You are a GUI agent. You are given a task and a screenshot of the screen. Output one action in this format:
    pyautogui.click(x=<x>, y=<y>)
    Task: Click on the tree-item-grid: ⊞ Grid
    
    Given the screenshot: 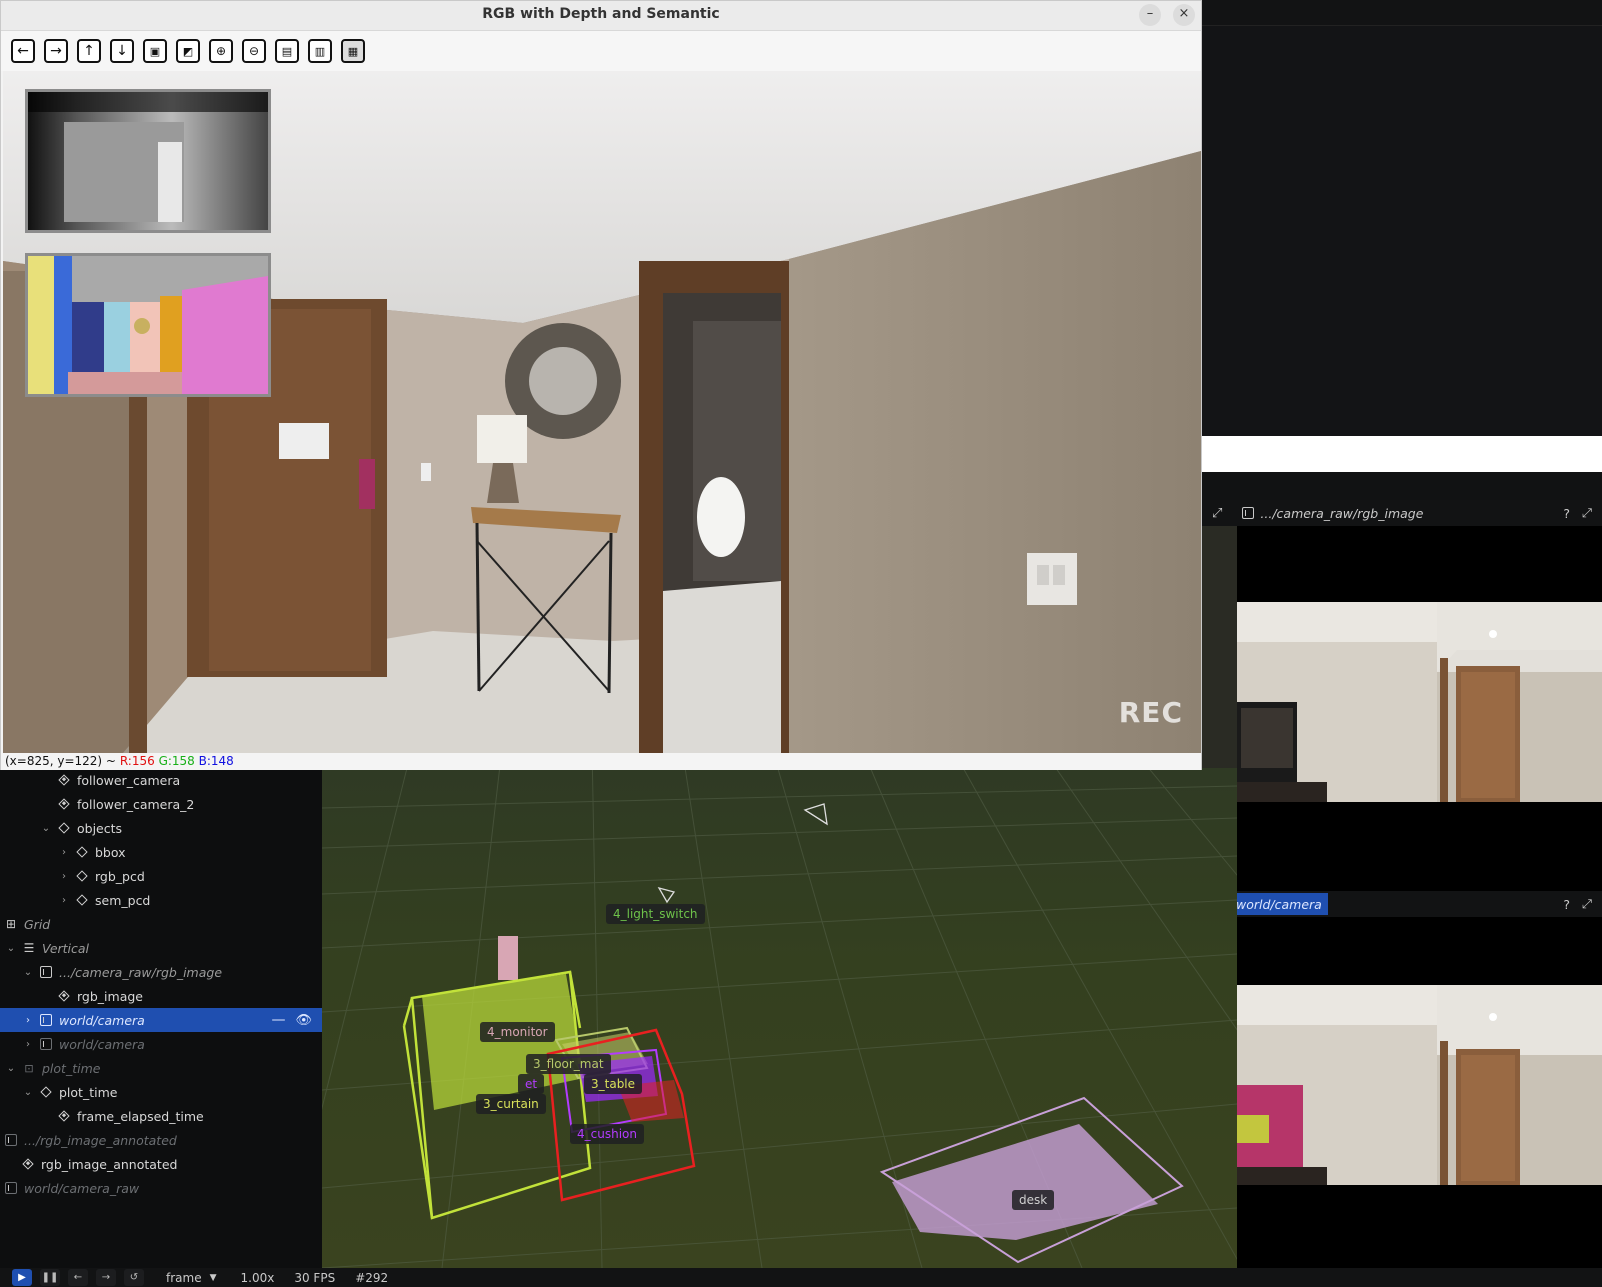 What is the action you would take?
    pyautogui.click(x=161, y=924)
    